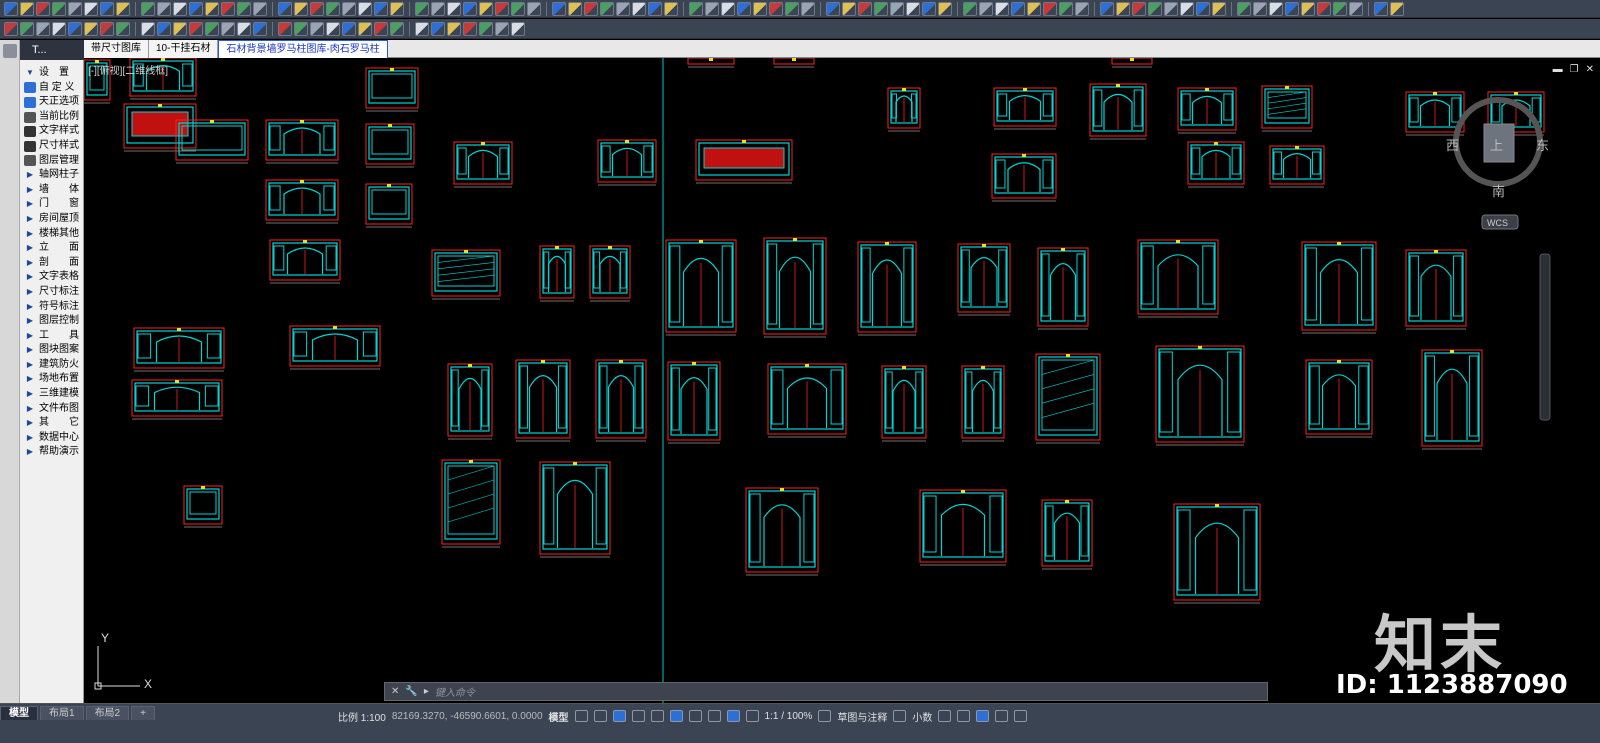  I want to click on sidebar-item: ▶ 其 它, so click(52, 423).